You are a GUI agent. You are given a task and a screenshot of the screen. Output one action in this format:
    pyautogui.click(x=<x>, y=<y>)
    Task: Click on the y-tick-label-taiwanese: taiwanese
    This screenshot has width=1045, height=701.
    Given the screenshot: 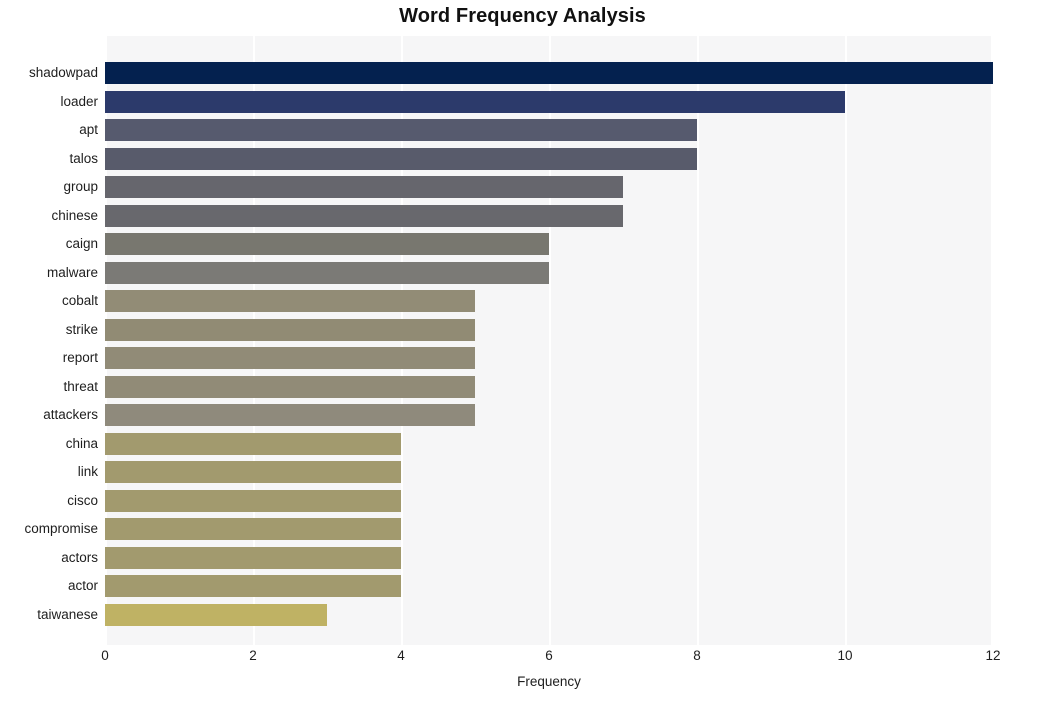 What is the action you would take?
    pyautogui.click(x=67, y=614)
    